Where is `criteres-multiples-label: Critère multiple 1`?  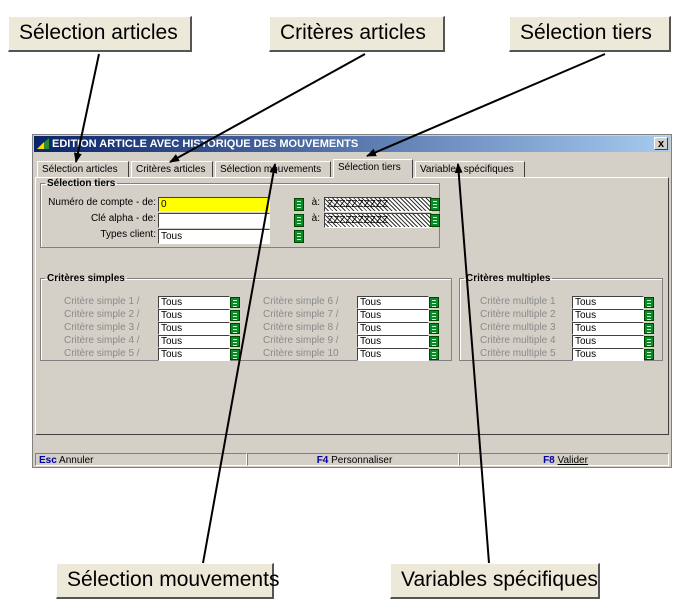 criteres-multiples-label: Critère multiple 1 is located at coordinates (518, 301).